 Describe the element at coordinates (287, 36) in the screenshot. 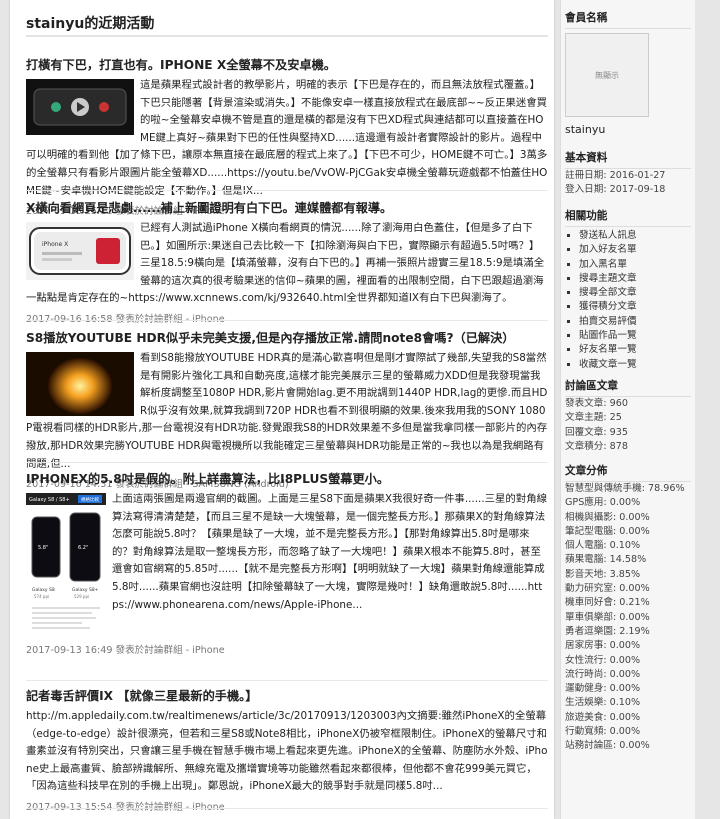

I see `title-divider` at that location.